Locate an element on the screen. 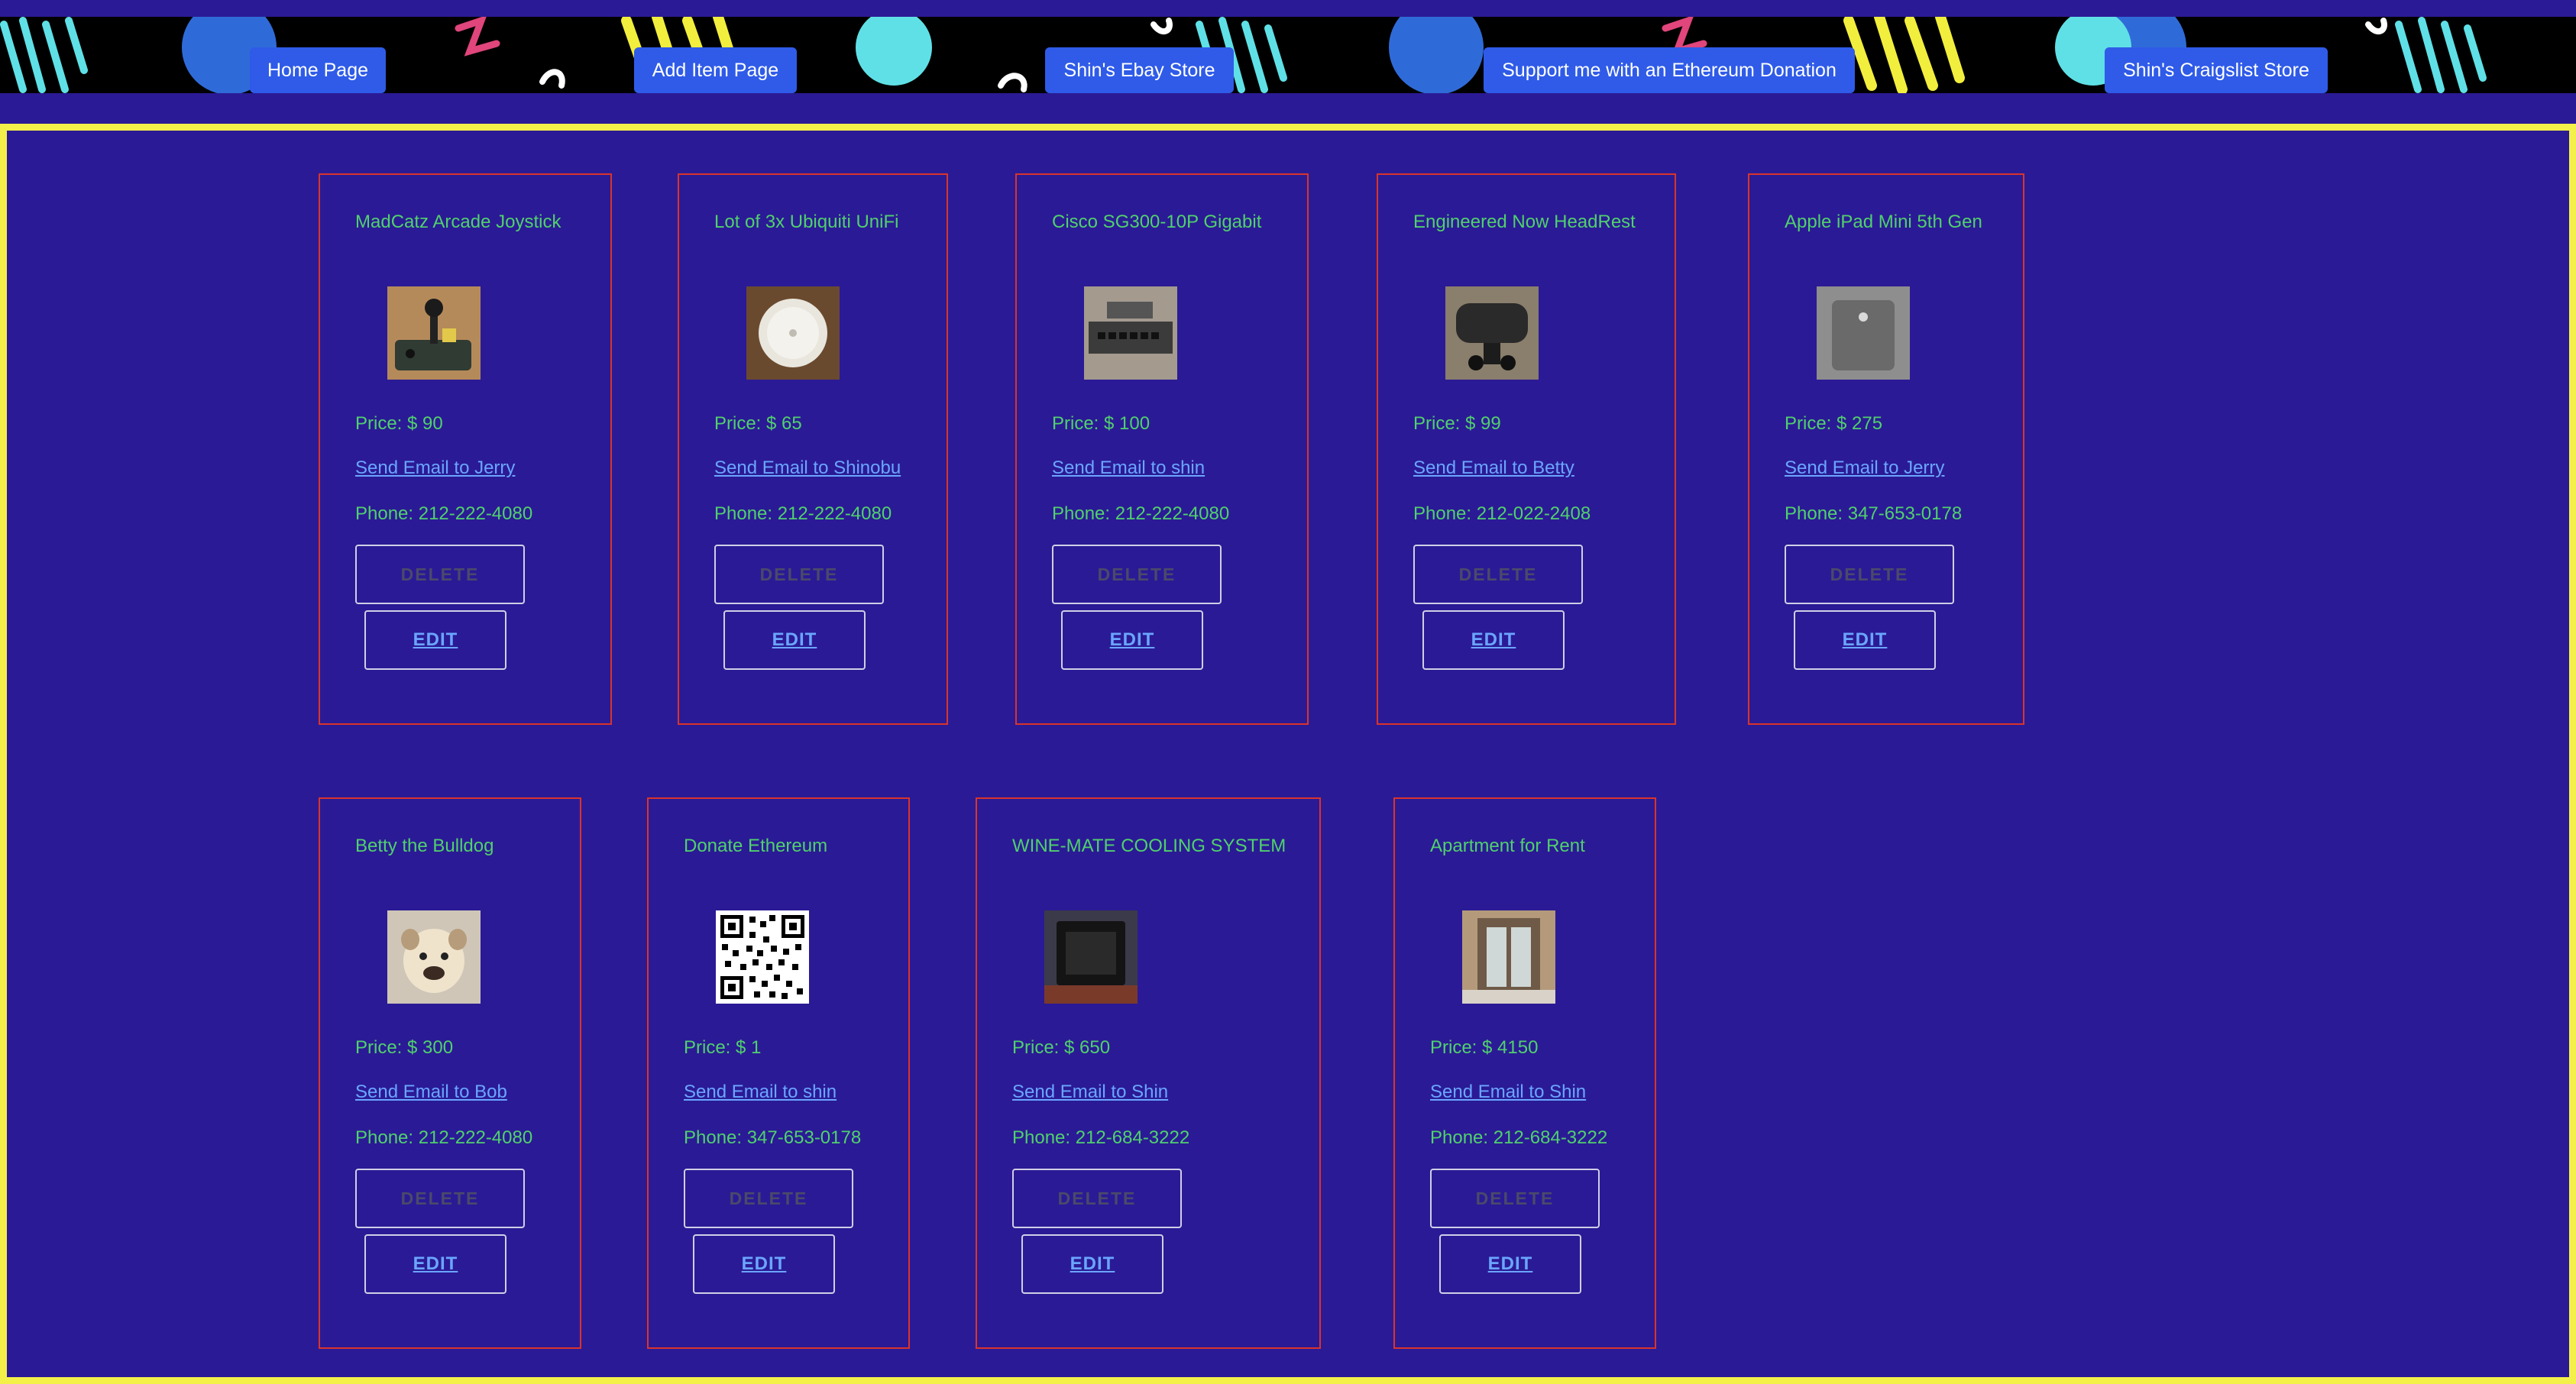 This screenshot has width=2576, height=1384. apartment-lobby-photo is located at coordinates (1508, 957).